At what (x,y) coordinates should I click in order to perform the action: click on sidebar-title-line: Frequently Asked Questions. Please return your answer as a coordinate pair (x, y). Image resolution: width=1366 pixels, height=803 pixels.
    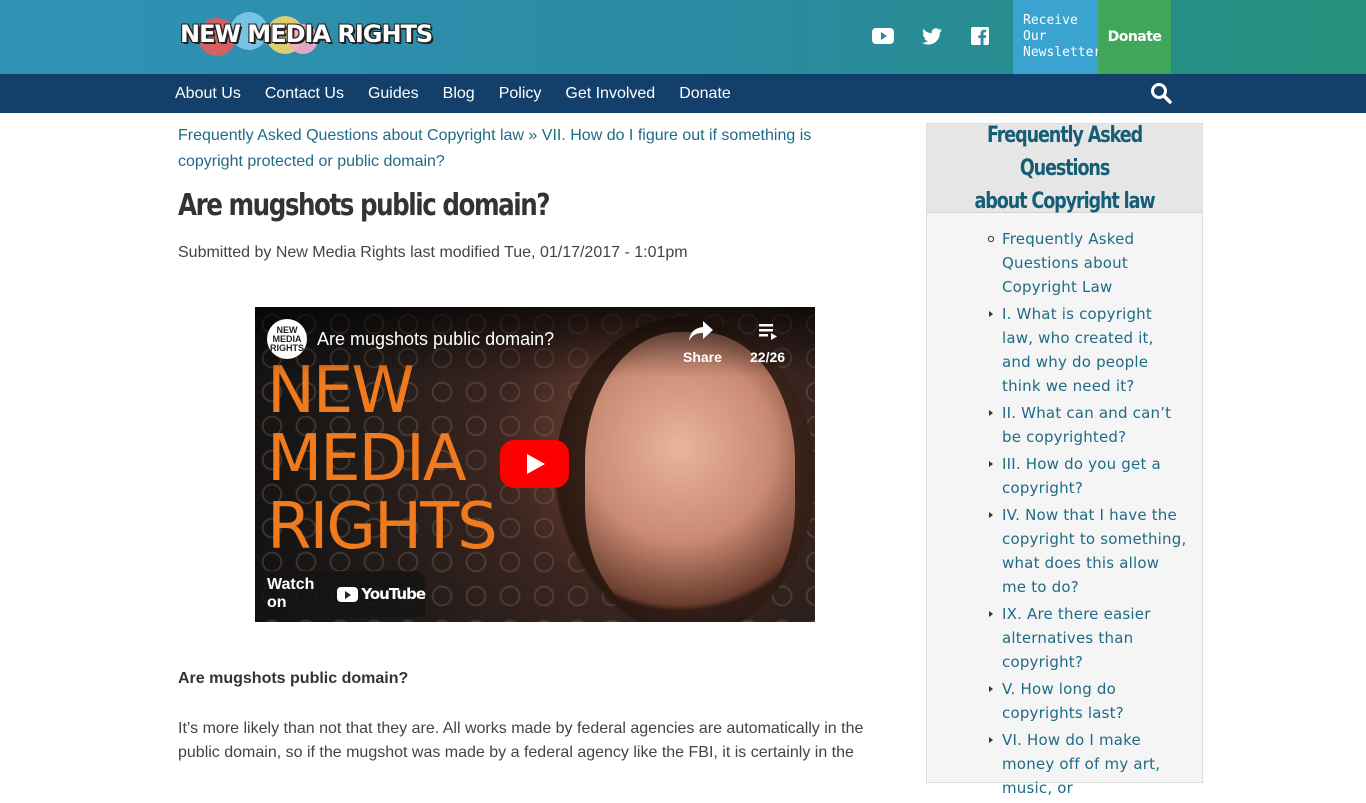
    Looking at the image, I should click on (1064, 151).